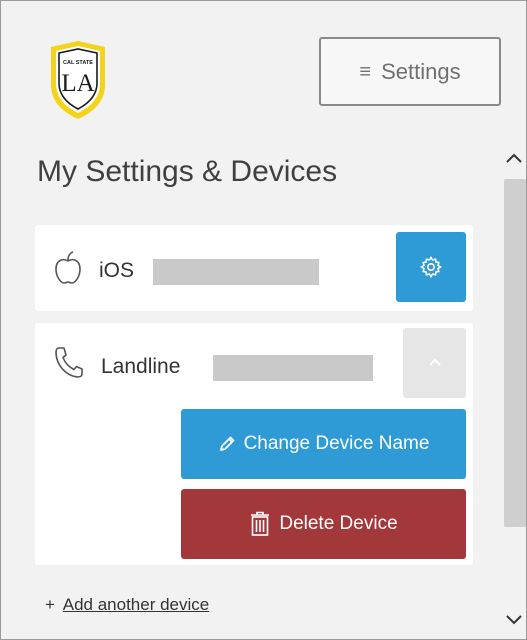 The width and height of the screenshot is (527, 640). What do you see at coordinates (336, 443) in the screenshot?
I see `change-device-name-label: Change Device Name` at bounding box center [336, 443].